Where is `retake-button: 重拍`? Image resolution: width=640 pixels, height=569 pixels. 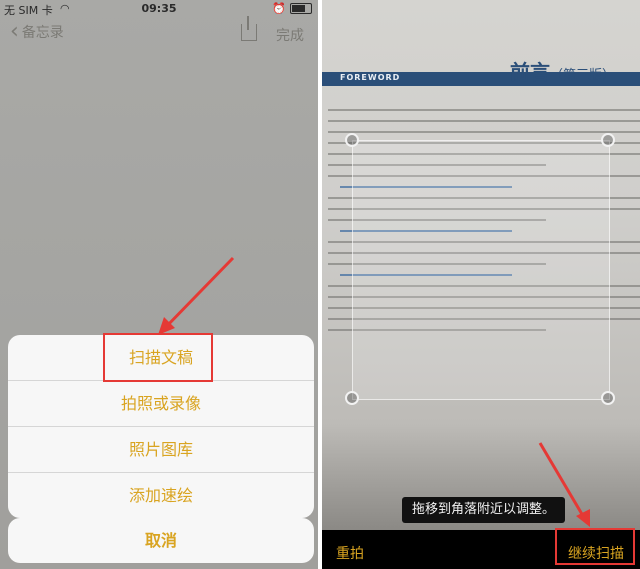
retake-button: 重拍 is located at coordinates (350, 553).